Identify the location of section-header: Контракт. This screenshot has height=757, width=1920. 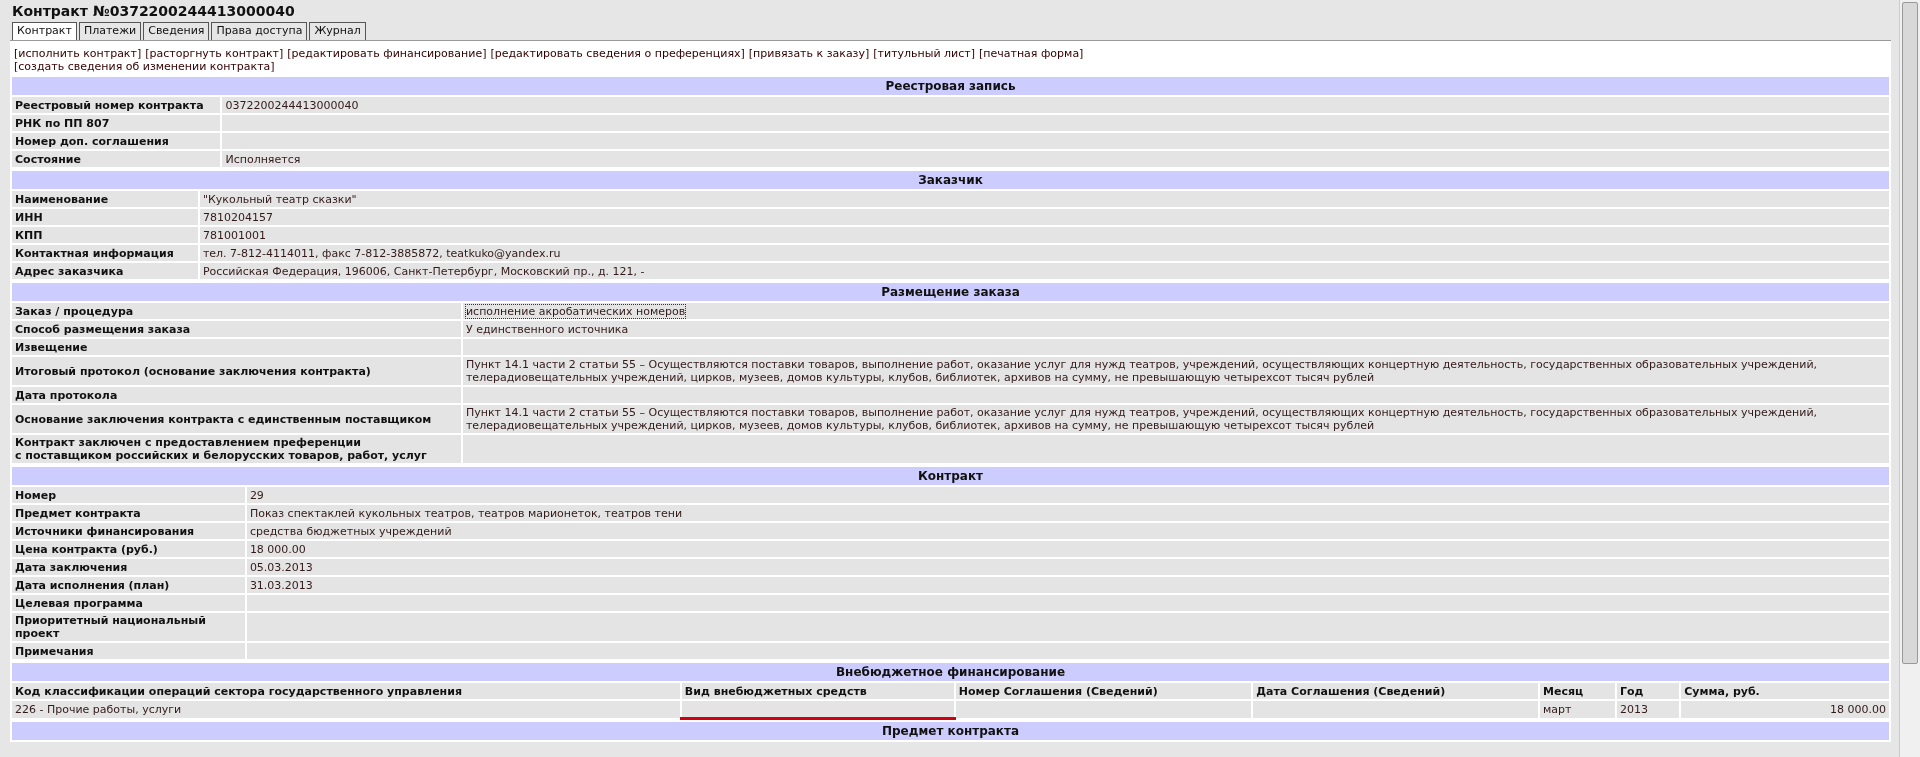
(950, 476).